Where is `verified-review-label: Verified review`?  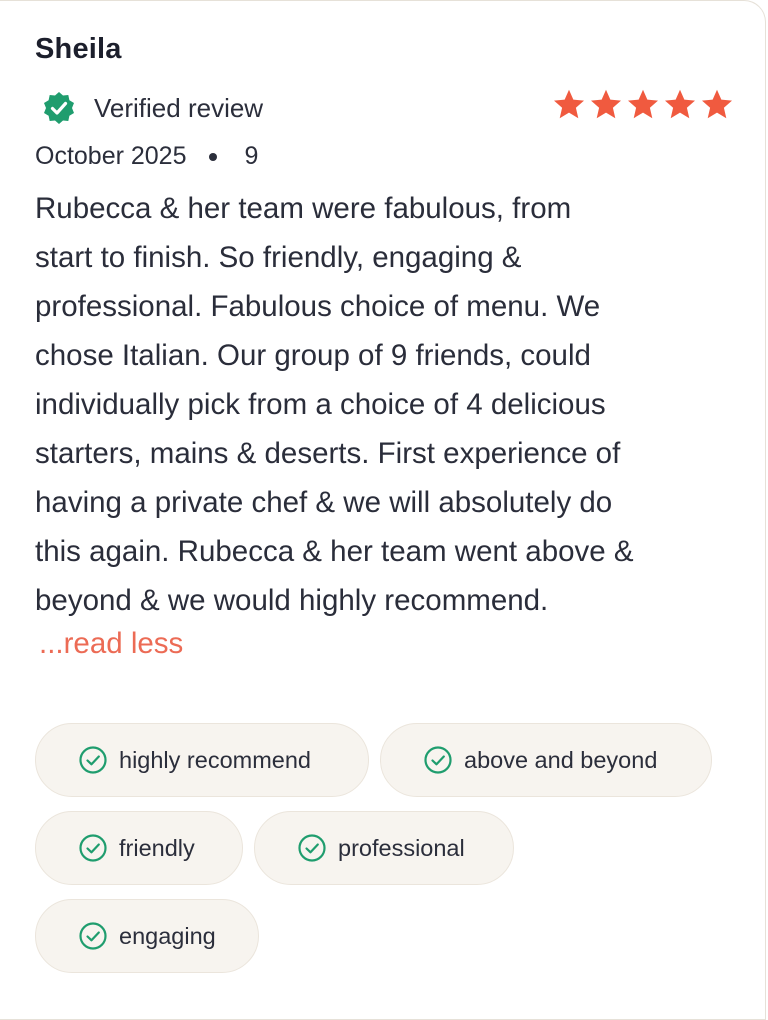 verified-review-label: Verified review is located at coordinates (179, 107).